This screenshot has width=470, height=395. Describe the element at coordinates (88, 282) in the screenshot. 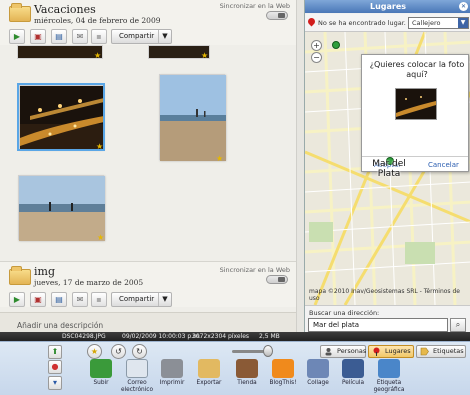

I see `album-date: jueves, 17 de marzo de 2005` at that location.